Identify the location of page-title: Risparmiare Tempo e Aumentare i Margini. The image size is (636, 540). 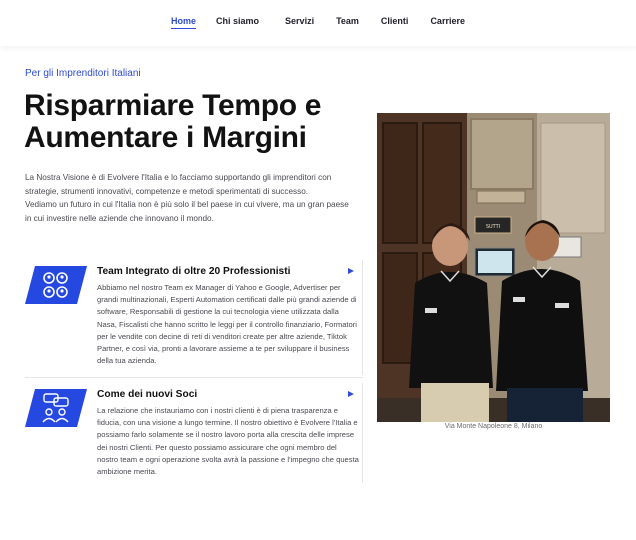
(173, 121).